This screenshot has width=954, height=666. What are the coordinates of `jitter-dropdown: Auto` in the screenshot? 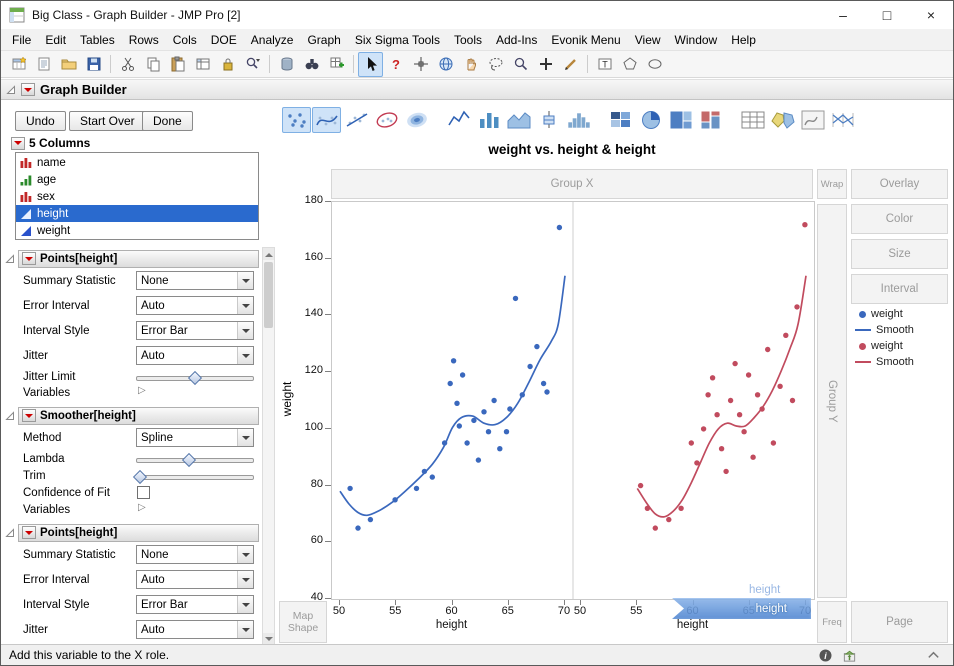 It's located at (195, 629).